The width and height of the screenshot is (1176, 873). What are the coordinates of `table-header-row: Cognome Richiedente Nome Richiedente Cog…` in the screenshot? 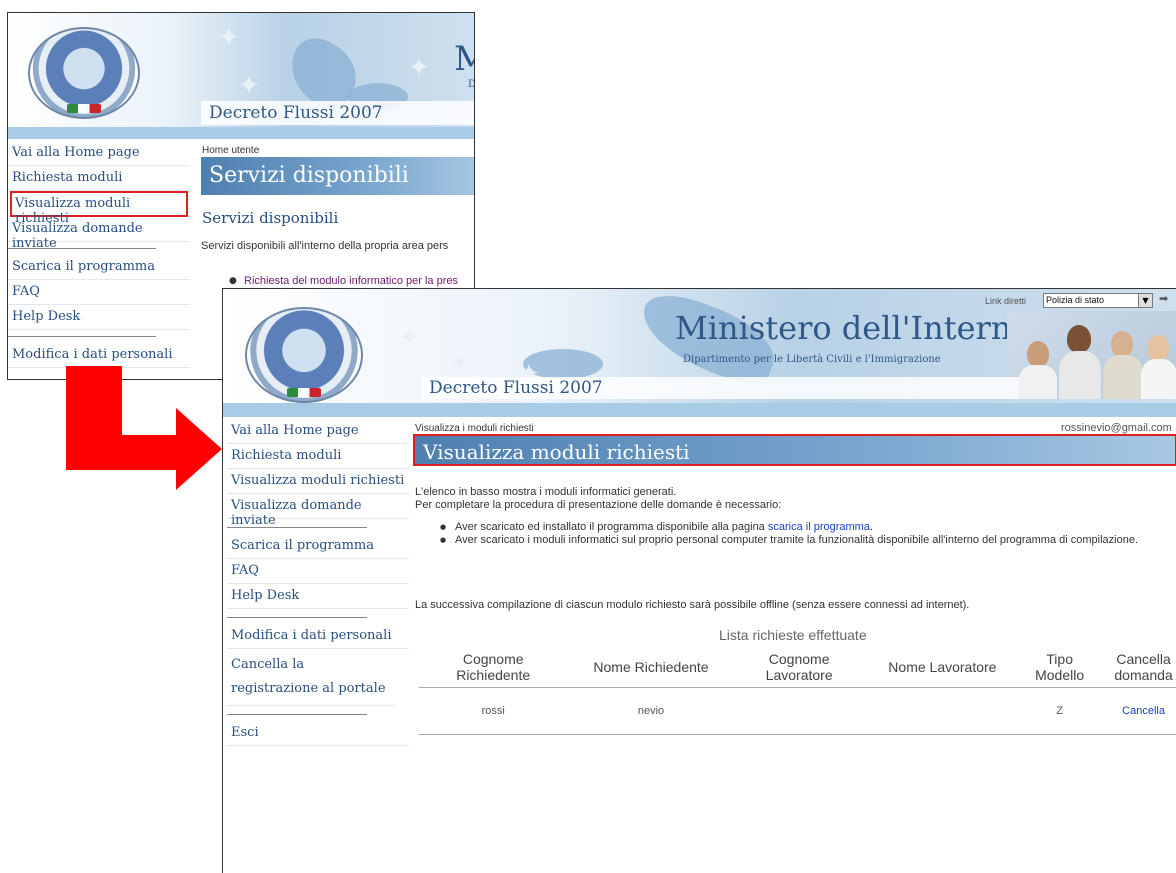 It's located at (797, 667).